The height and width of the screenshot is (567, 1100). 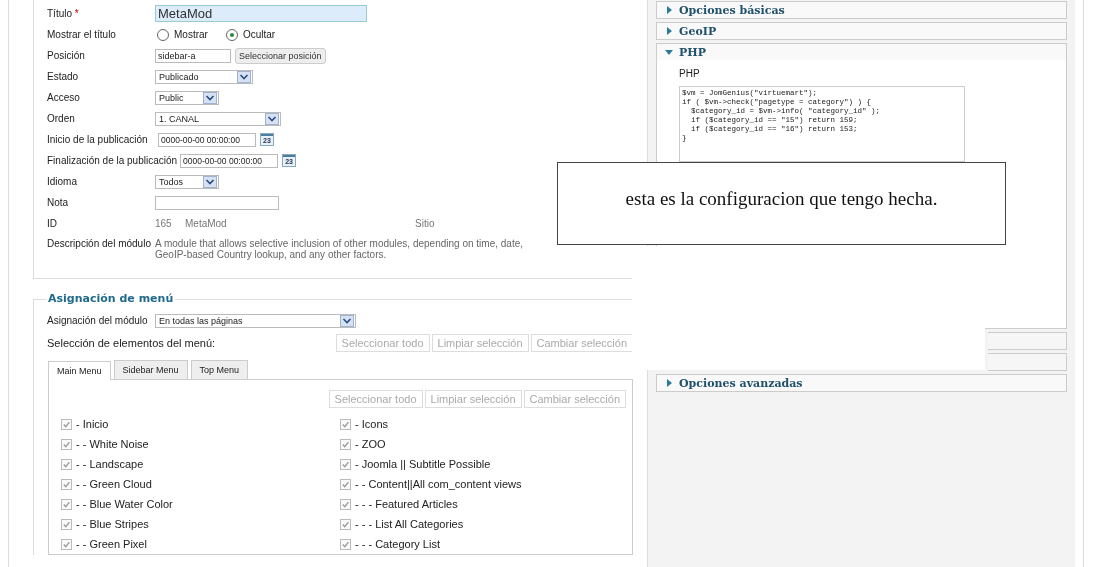 What do you see at coordinates (59, 13) in the screenshot?
I see `field-label: Título` at bounding box center [59, 13].